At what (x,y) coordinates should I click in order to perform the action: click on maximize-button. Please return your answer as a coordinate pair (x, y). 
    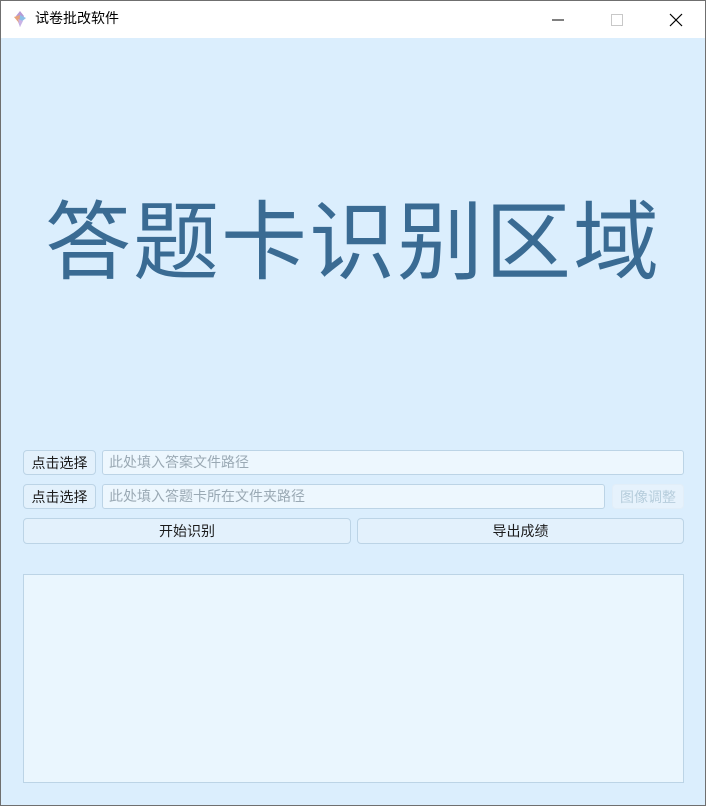
    Looking at the image, I should click on (617, 19).